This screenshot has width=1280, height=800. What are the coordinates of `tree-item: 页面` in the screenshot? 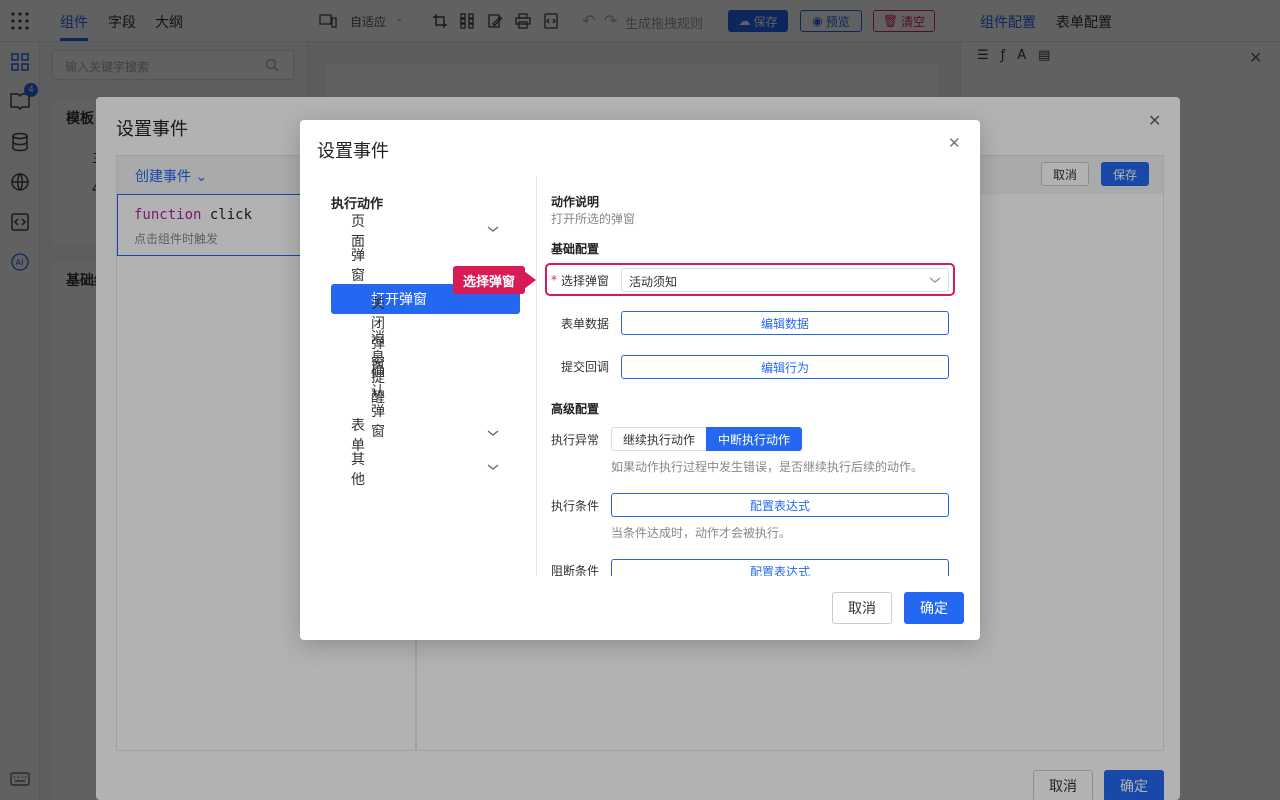 It's located at (358, 232).